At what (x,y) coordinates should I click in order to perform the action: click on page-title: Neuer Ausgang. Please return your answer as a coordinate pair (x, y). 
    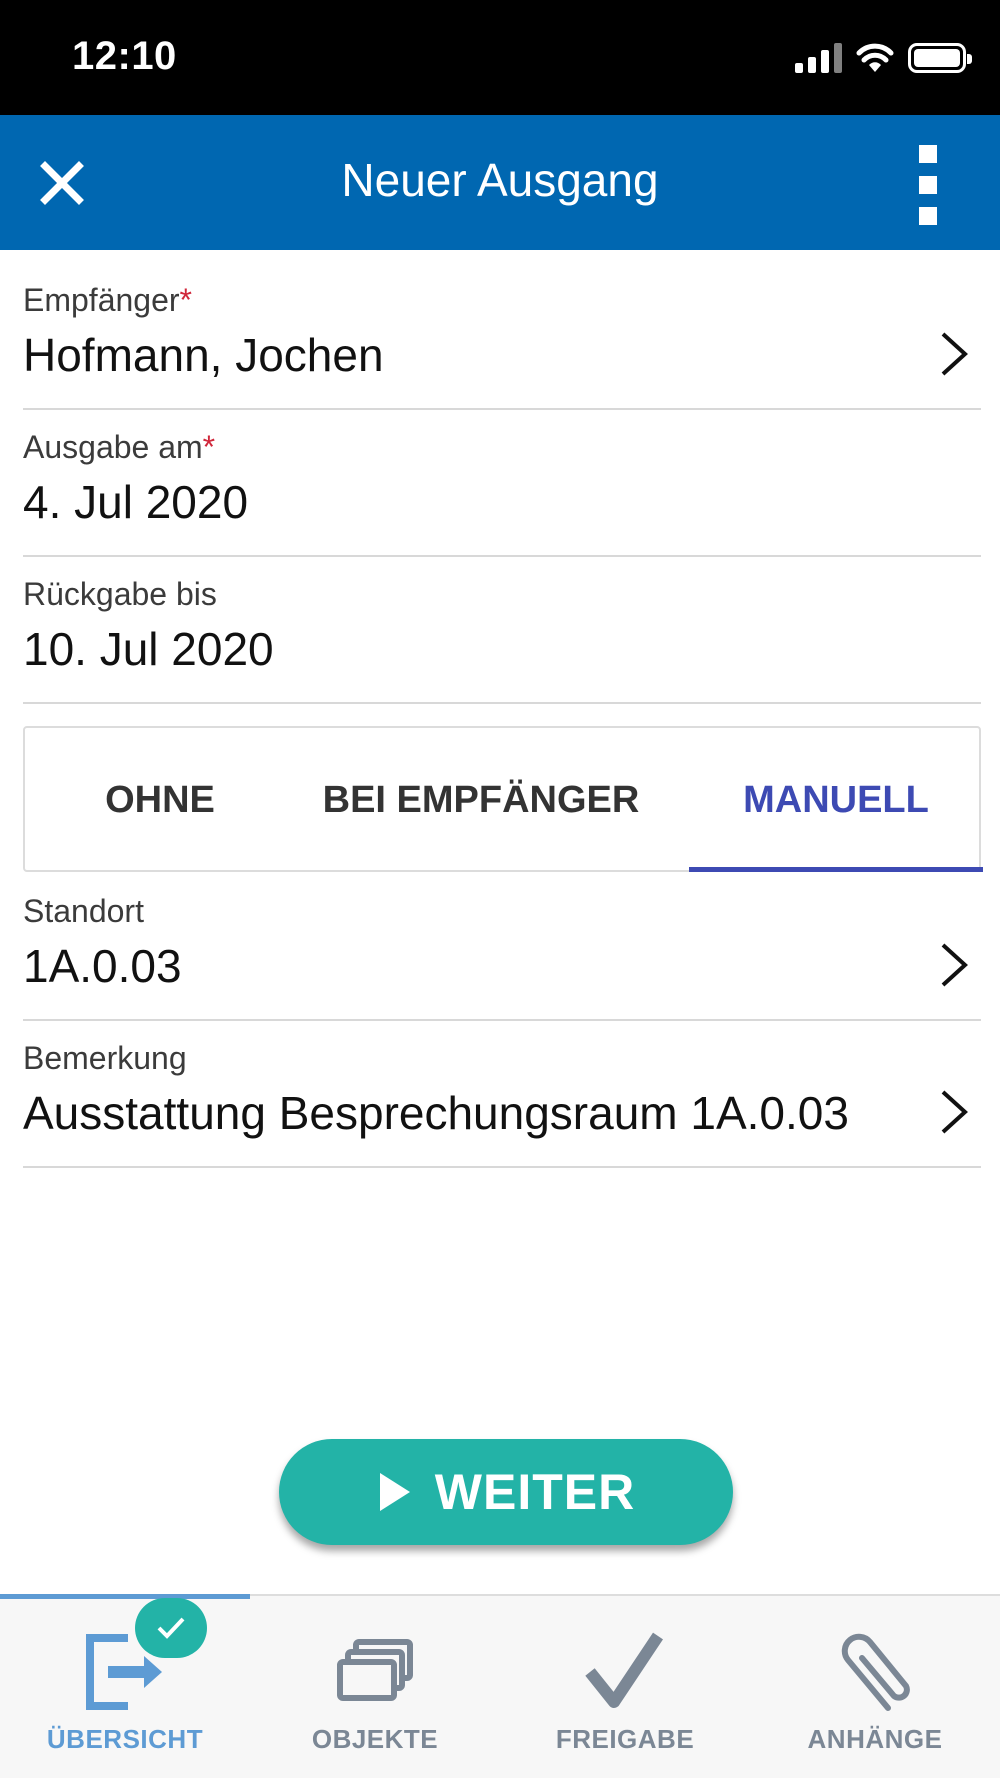
    Looking at the image, I should click on (500, 180).